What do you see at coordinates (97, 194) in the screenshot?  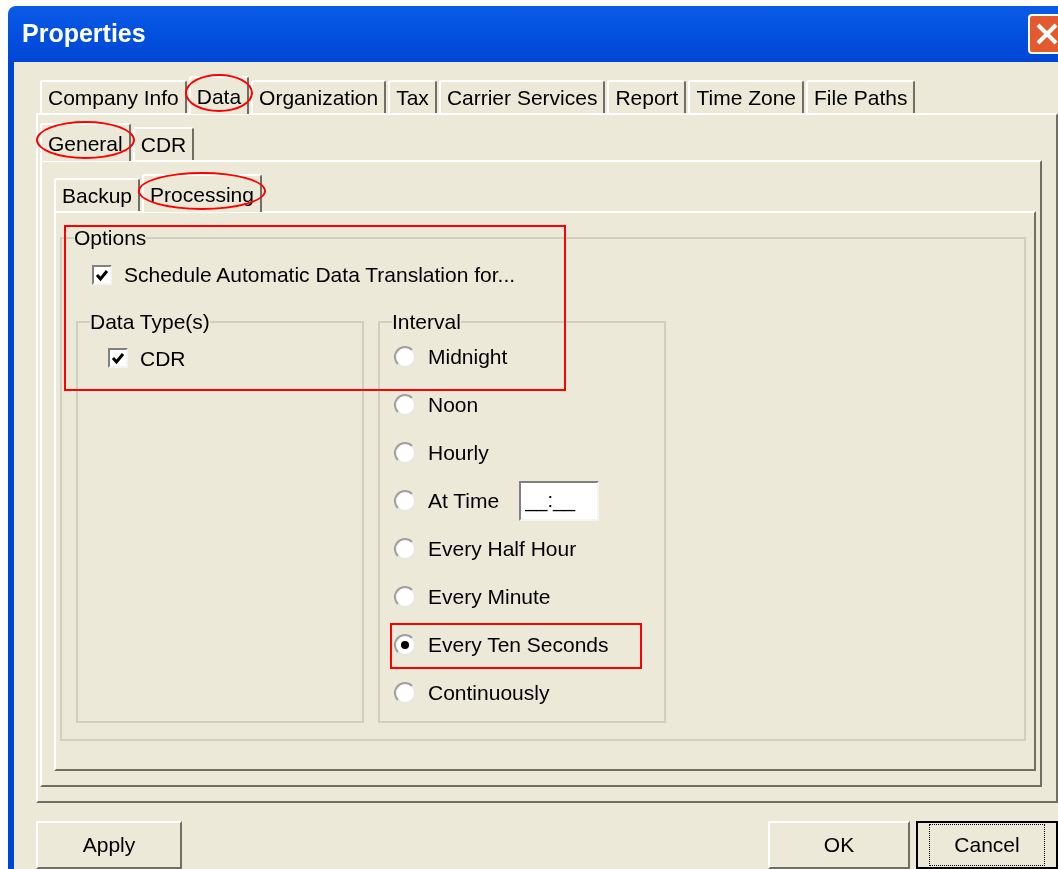 I see `tab: Backup` at bounding box center [97, 194].